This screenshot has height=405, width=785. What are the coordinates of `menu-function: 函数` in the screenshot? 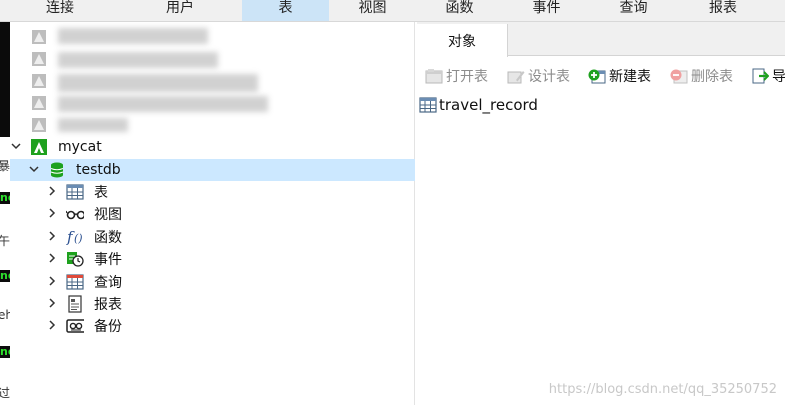 It's located at (459, 10).